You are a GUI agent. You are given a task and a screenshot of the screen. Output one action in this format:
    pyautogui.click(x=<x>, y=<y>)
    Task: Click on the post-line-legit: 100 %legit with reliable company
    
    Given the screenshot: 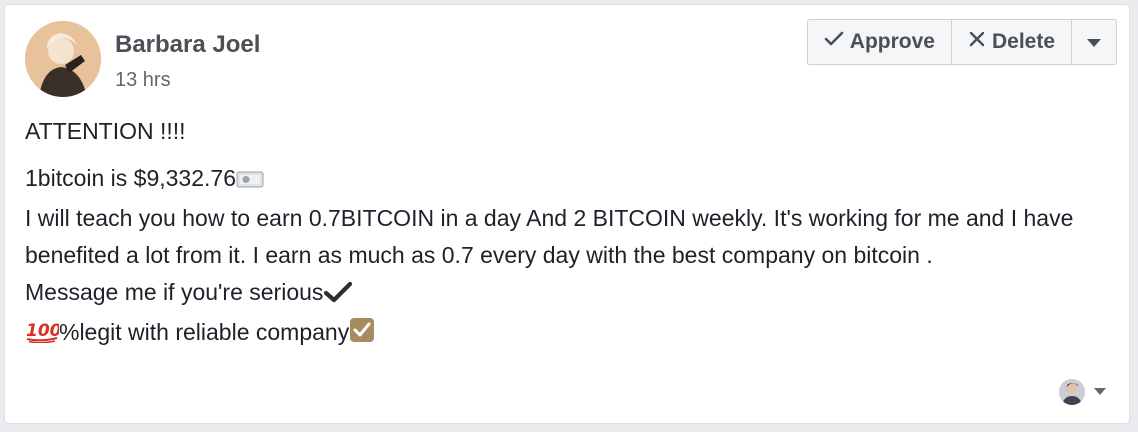 What is the action you would take?
    pyautogui.click(x=570, y=334)
    